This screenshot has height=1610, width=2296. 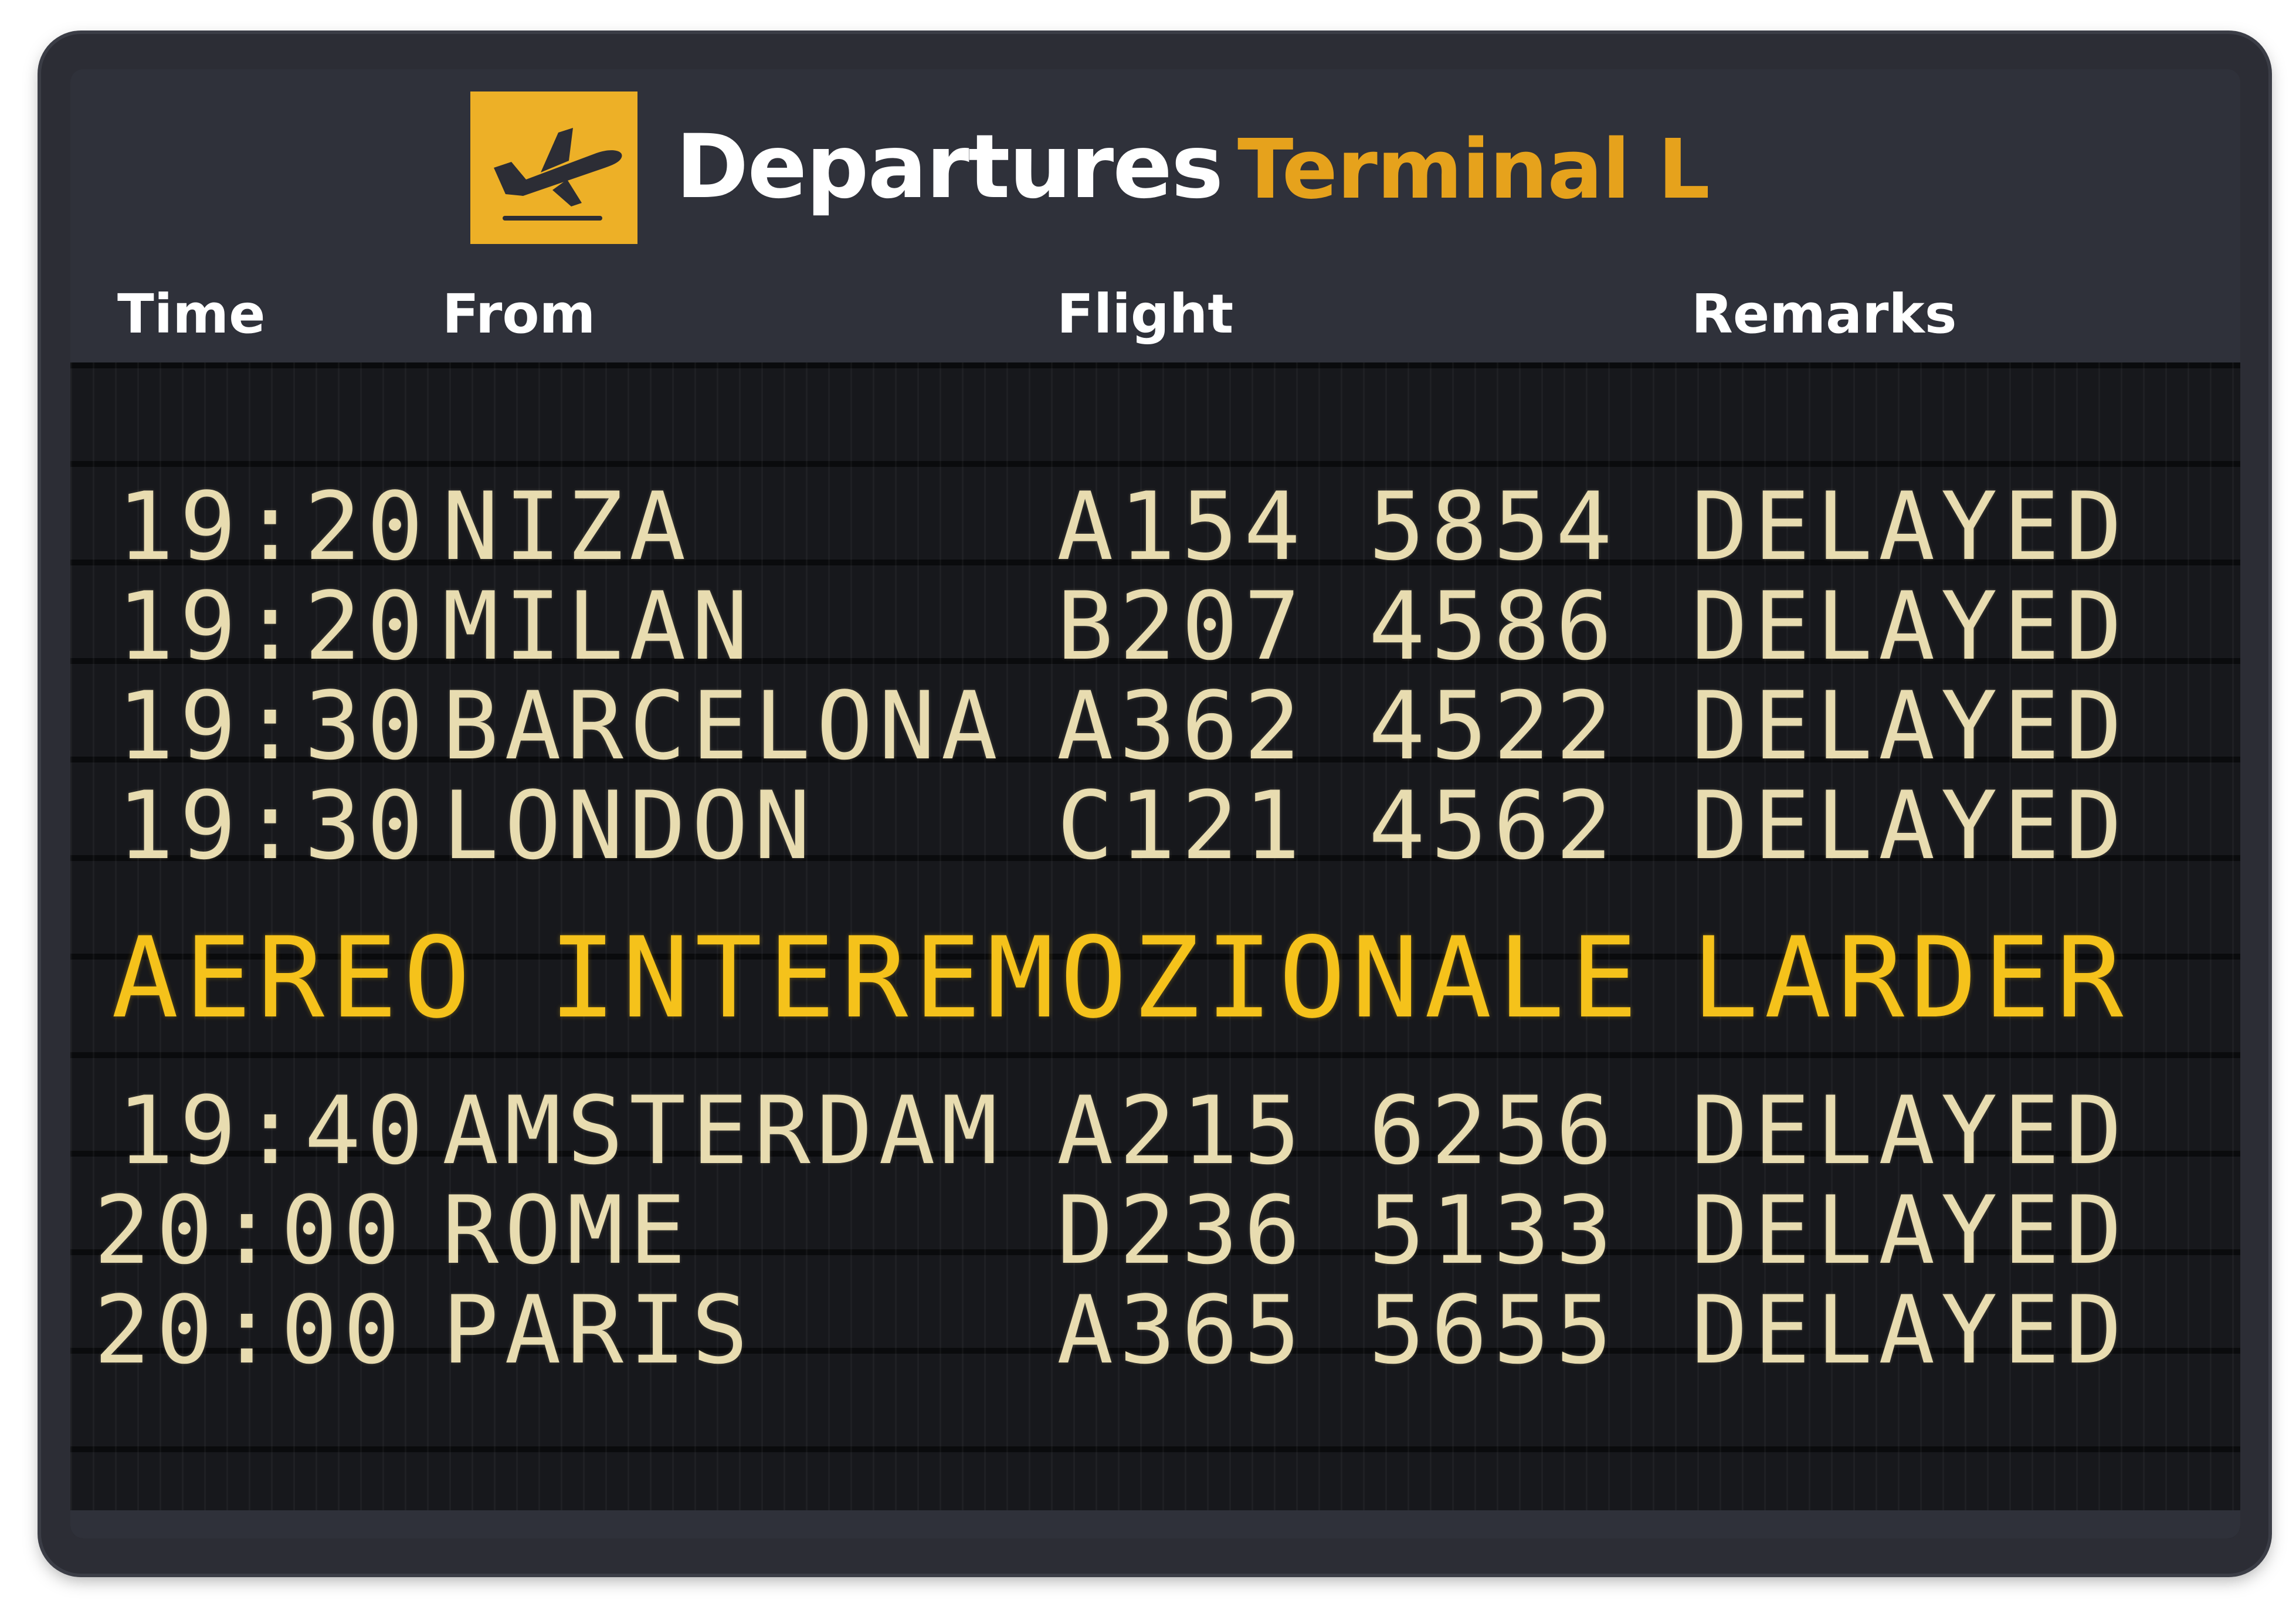 I want to click on airplane-takeoff-icon, so click(x=553, y=168).